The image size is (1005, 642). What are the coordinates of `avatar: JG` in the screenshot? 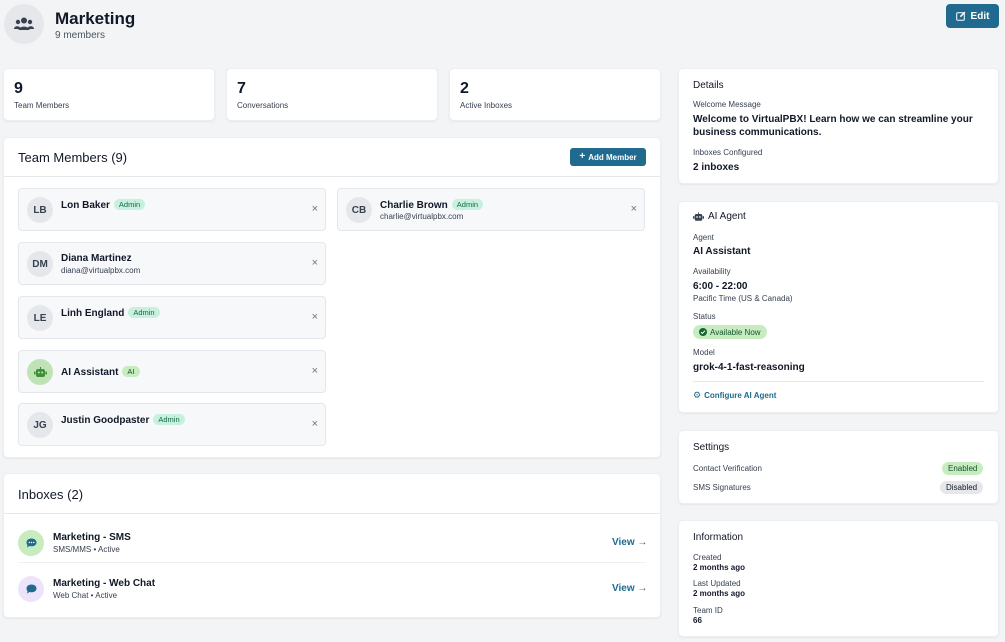 It's located at (40, 425).